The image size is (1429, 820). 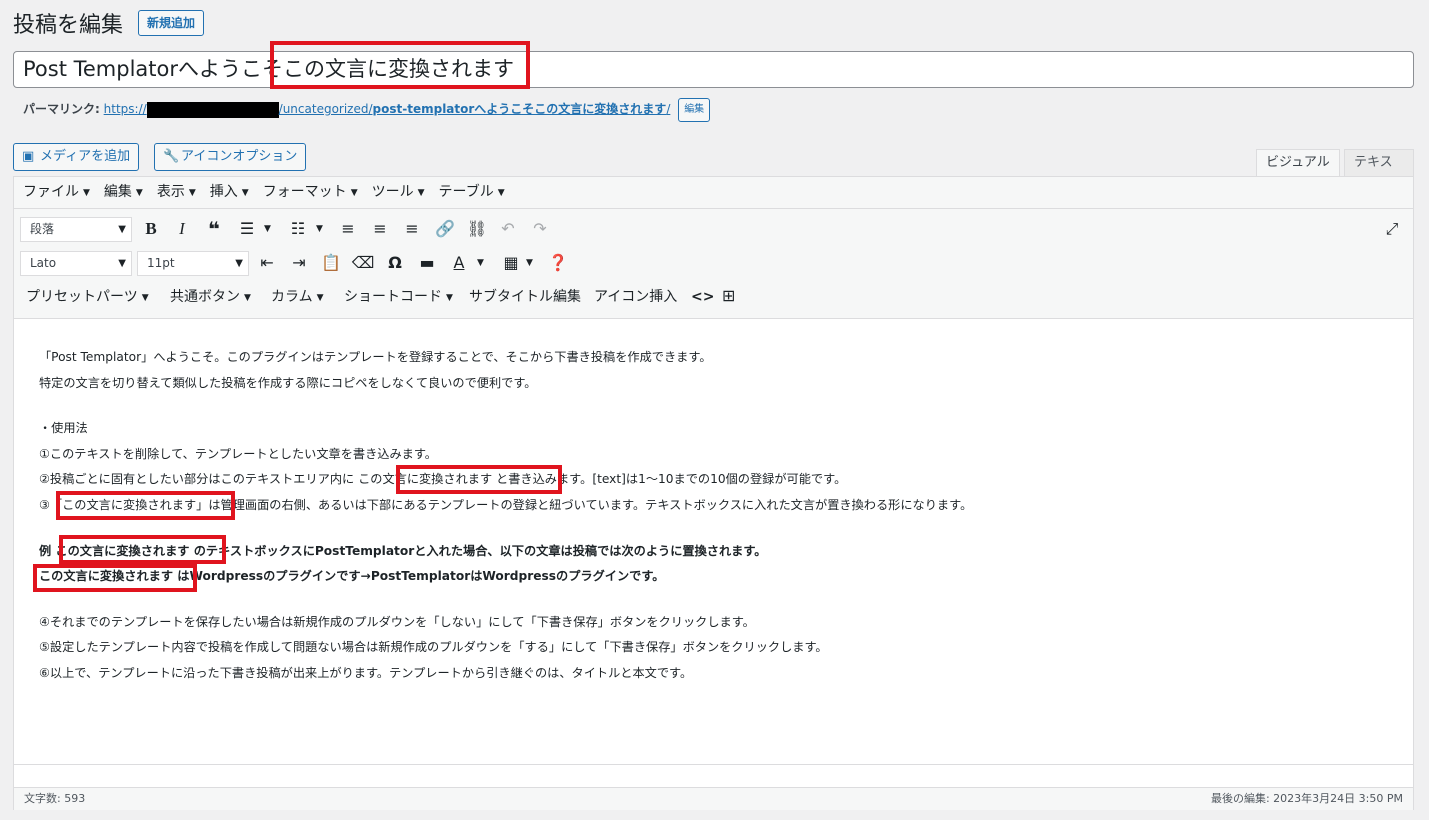 I want to click on font-size-value: 11pt, so click(x=161, y=263).